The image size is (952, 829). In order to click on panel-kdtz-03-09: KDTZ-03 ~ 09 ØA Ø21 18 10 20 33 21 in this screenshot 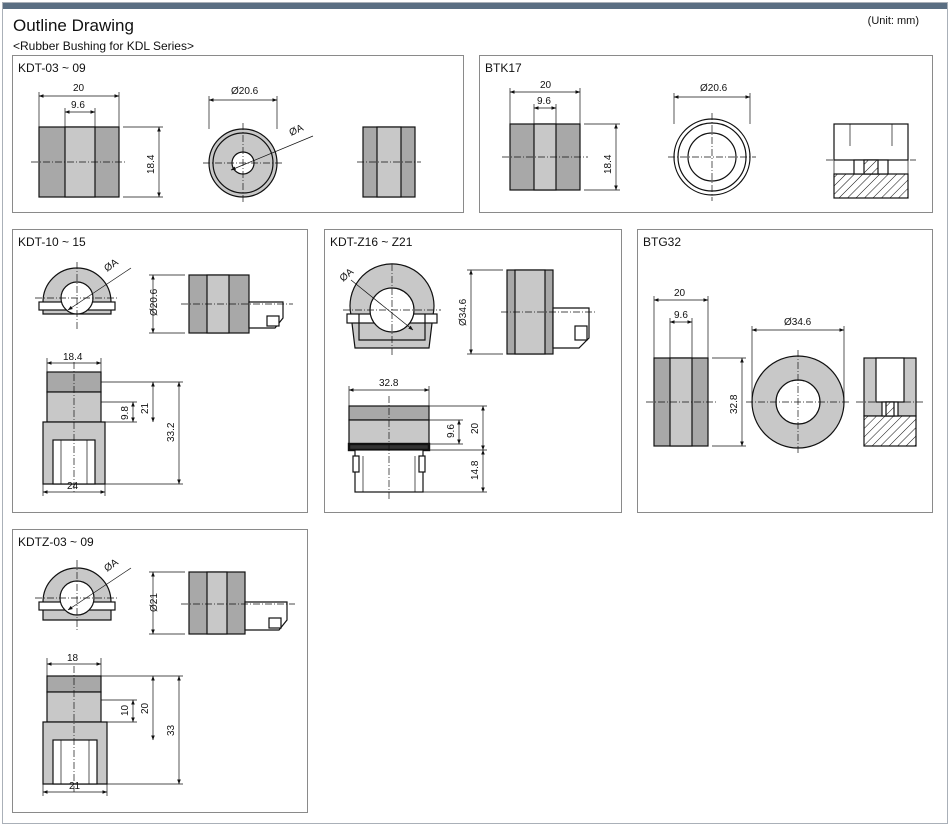, I will do `click(160, 671)`.